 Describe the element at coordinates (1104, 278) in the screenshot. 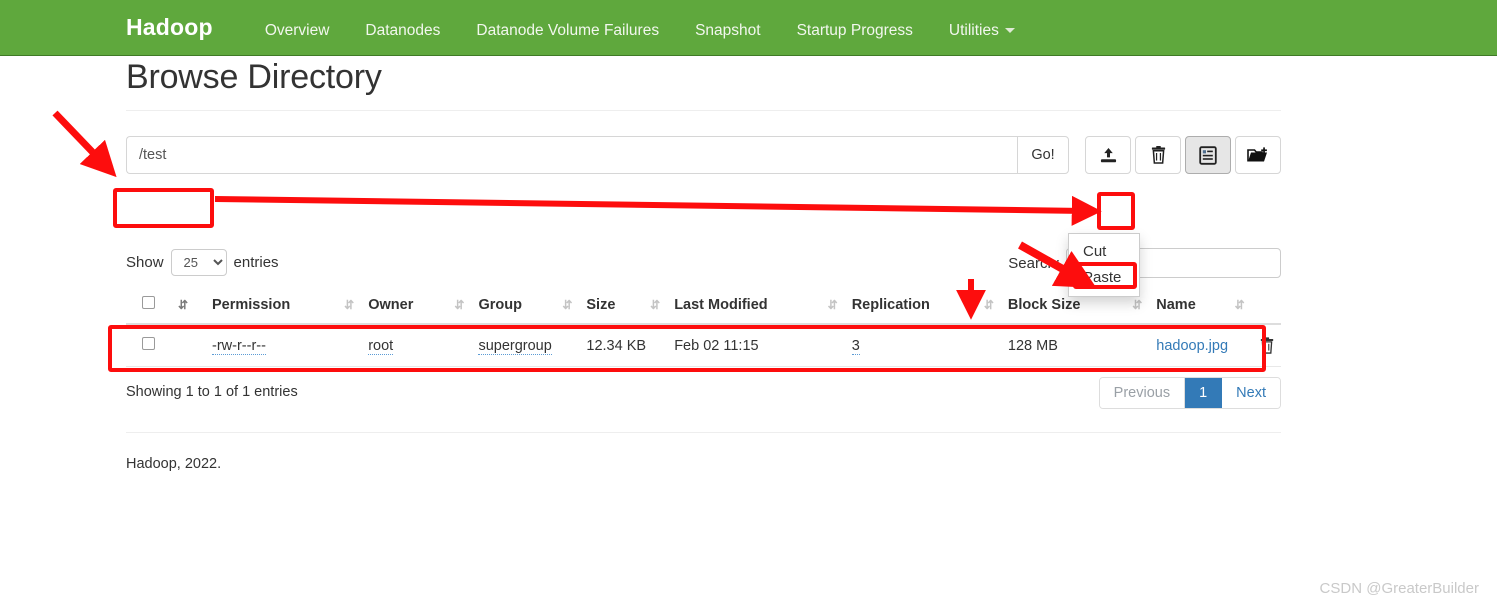

I see `menu-item-paste: Paste` at that location.